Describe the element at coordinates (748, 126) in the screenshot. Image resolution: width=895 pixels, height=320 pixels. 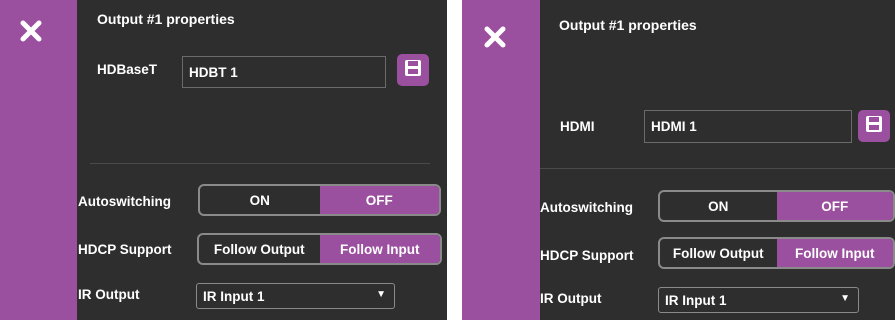
I see `output-name-field: HDMI 1` at that location.